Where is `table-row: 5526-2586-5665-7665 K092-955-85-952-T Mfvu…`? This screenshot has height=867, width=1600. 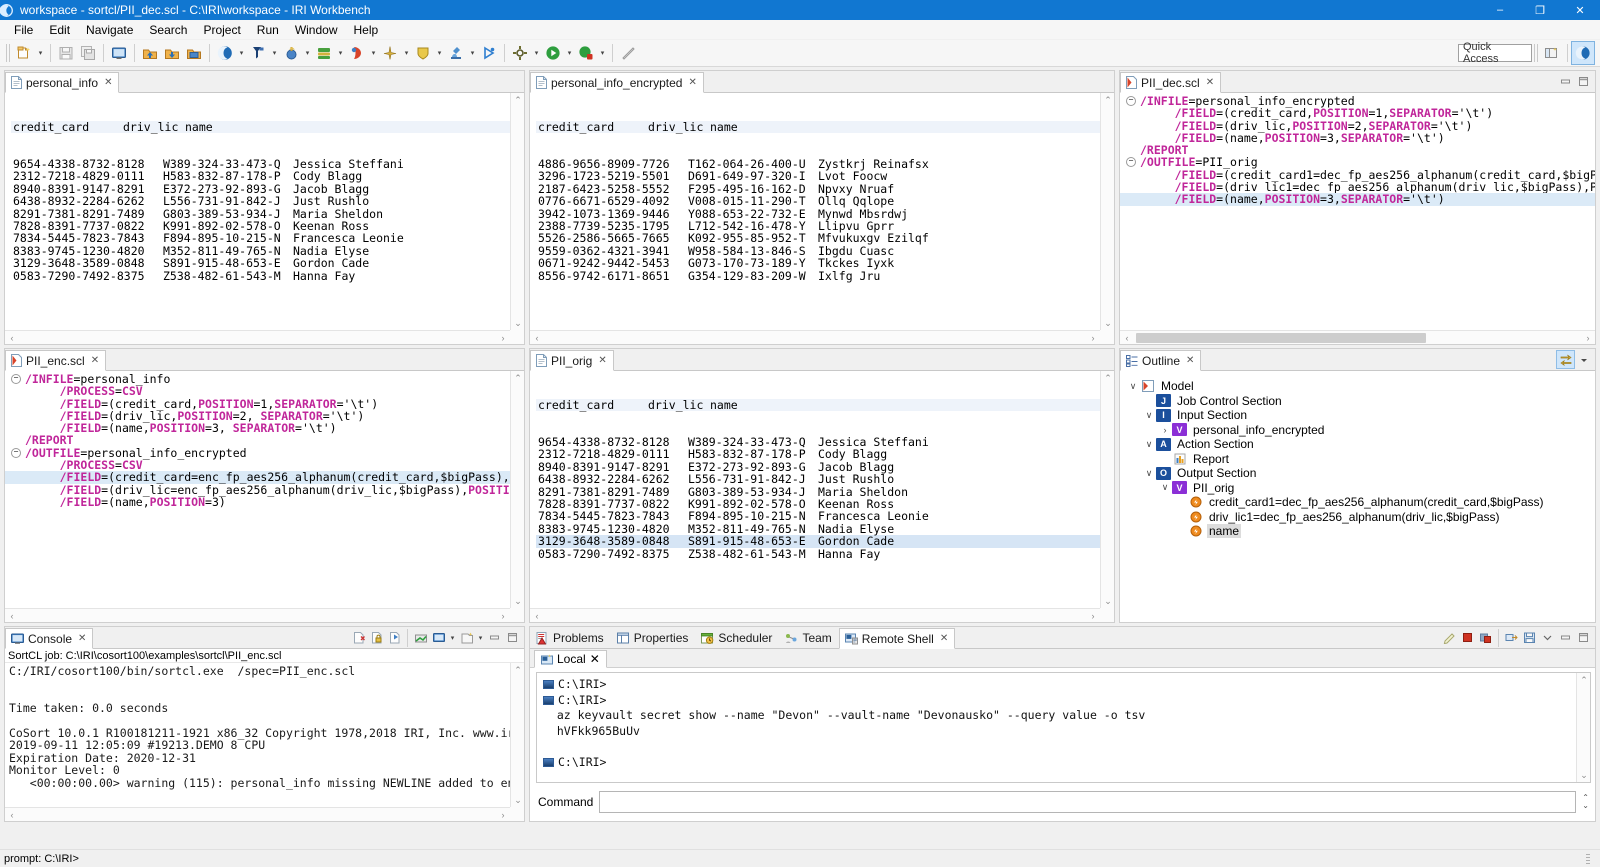 table-row: 5526-2586-5665-7665 K092-955-85-952-T Mfvu… is located at coordinates (825, 238).